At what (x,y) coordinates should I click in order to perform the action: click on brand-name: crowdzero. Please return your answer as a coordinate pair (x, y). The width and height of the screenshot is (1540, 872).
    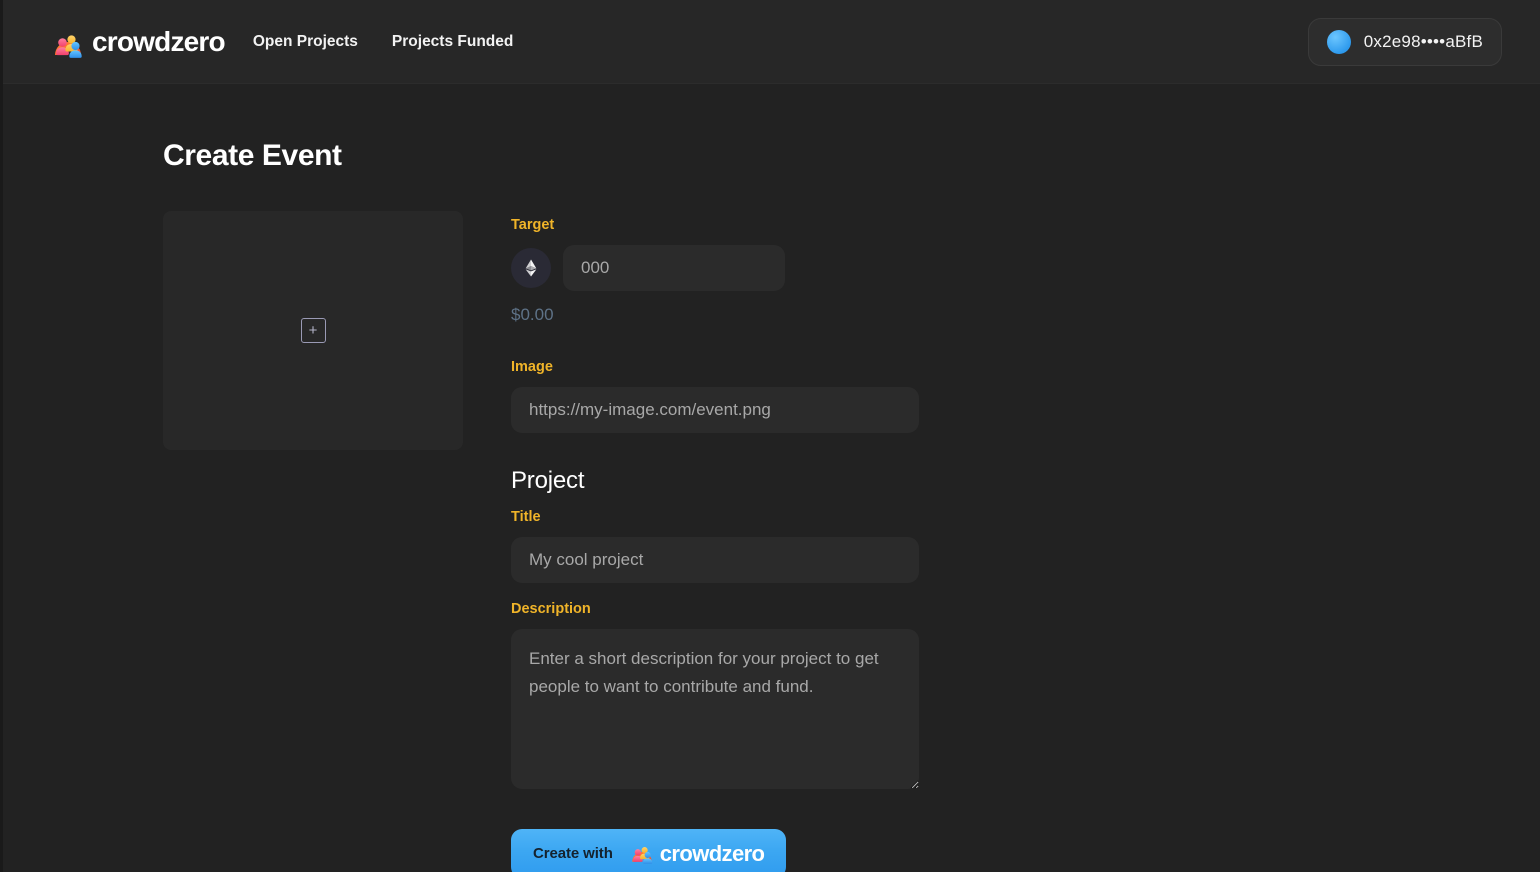
    Looking at the image, I should click on (159, 41).